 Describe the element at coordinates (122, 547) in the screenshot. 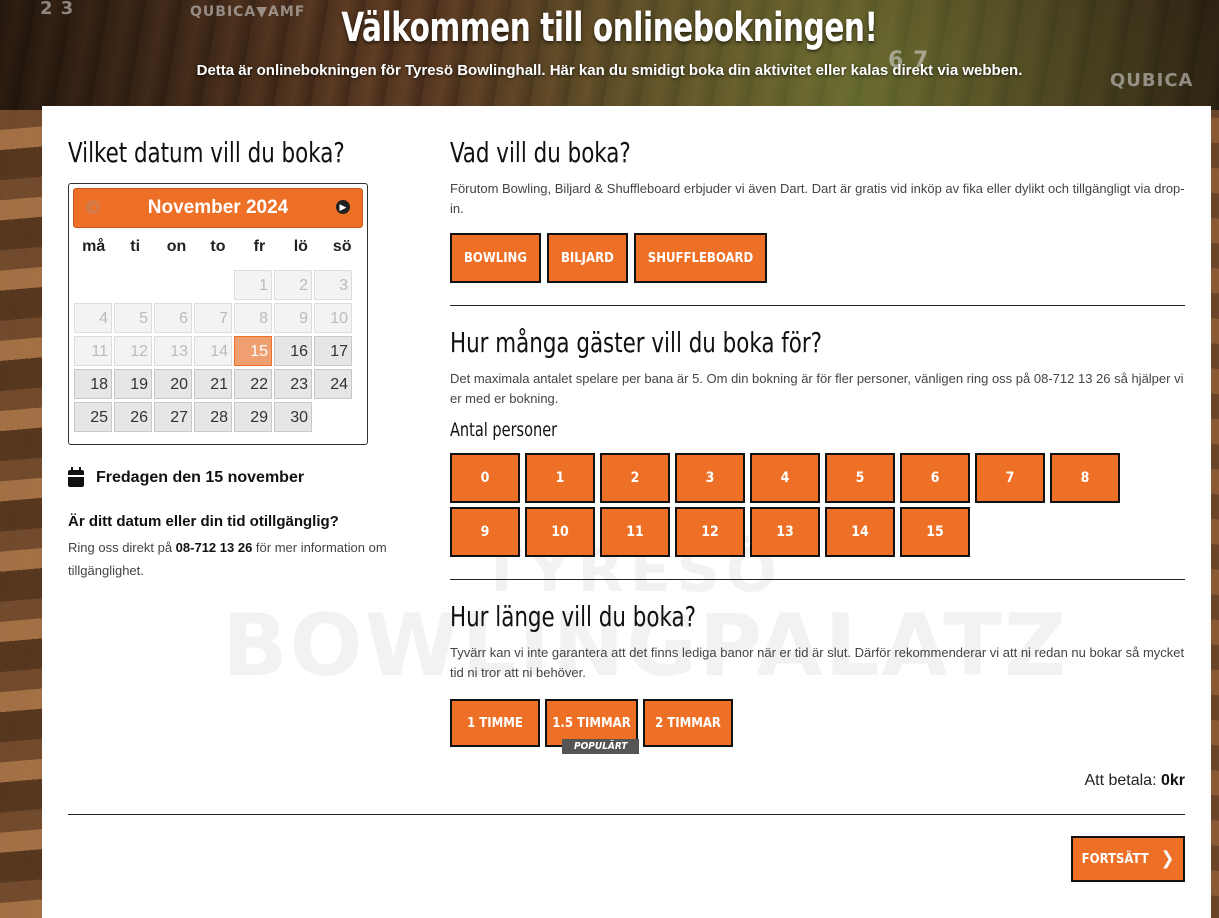

I see `unavailable-text-before: Ring oss direkt på` at that location.